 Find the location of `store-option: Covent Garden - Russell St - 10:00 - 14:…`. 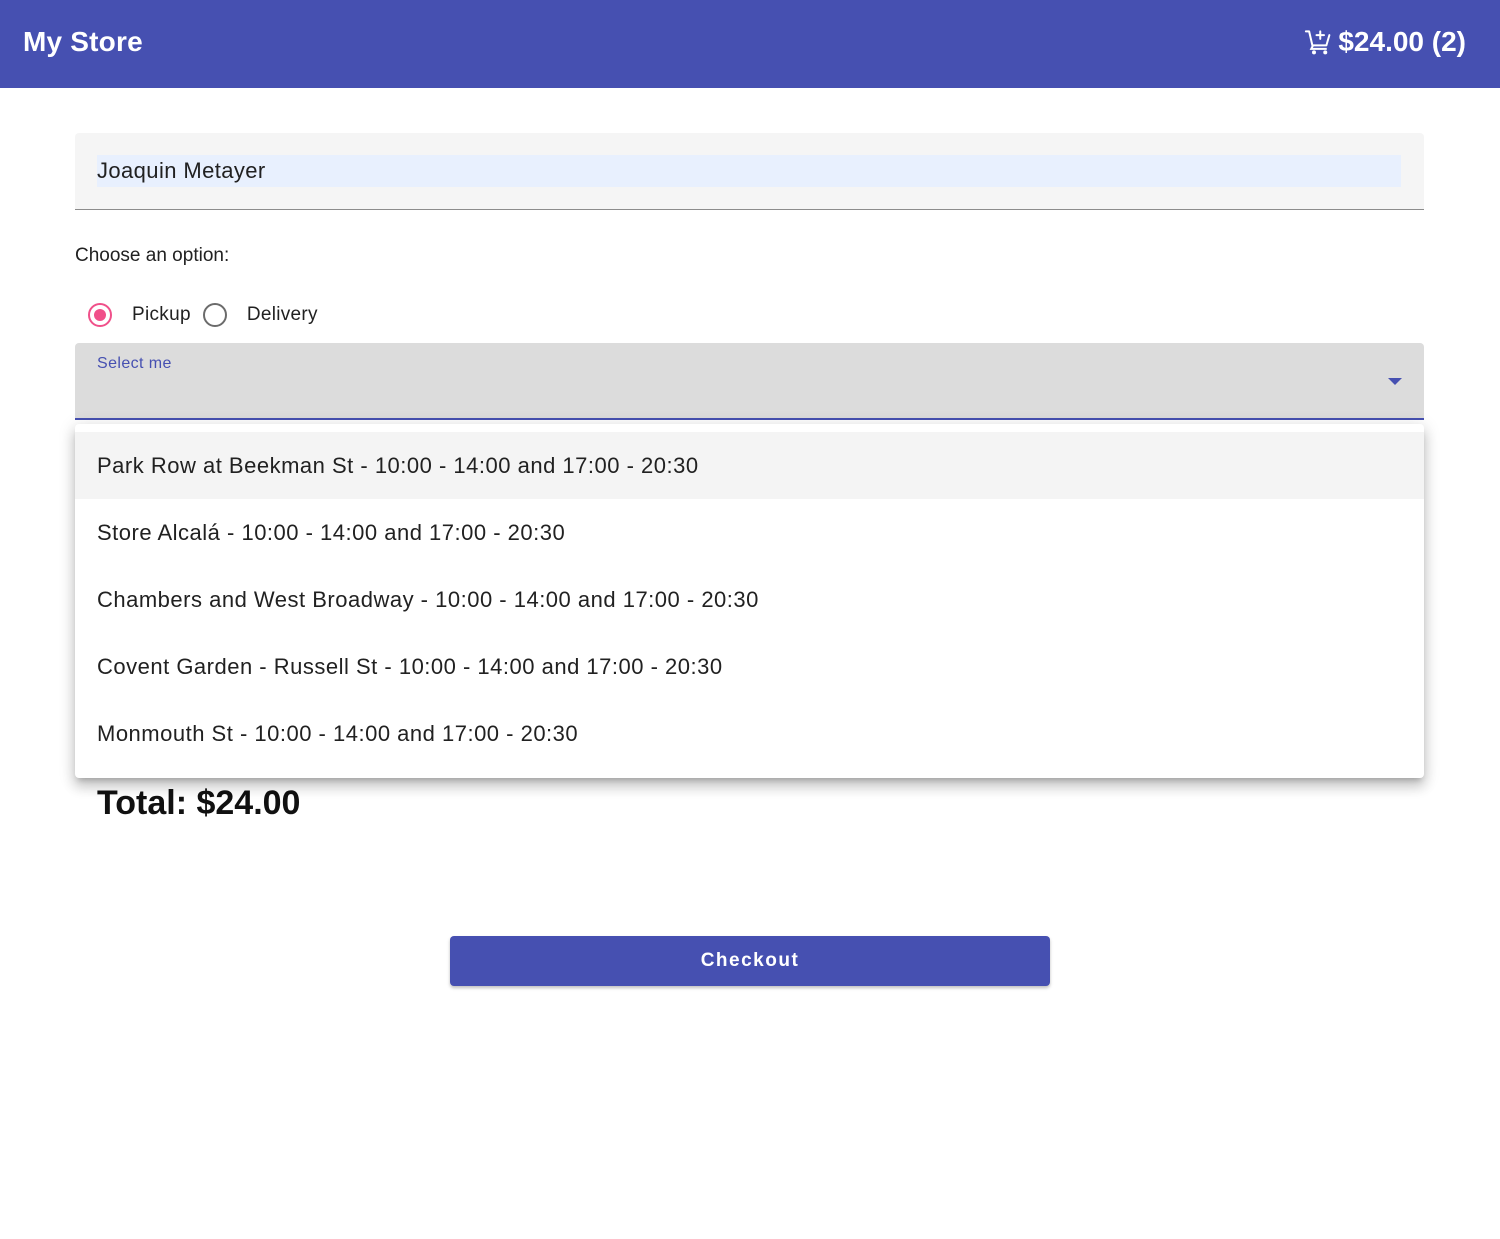

store-option: Covent Garden - Russell St - 10:00 - 14:… is located at coordinates (749, 666).